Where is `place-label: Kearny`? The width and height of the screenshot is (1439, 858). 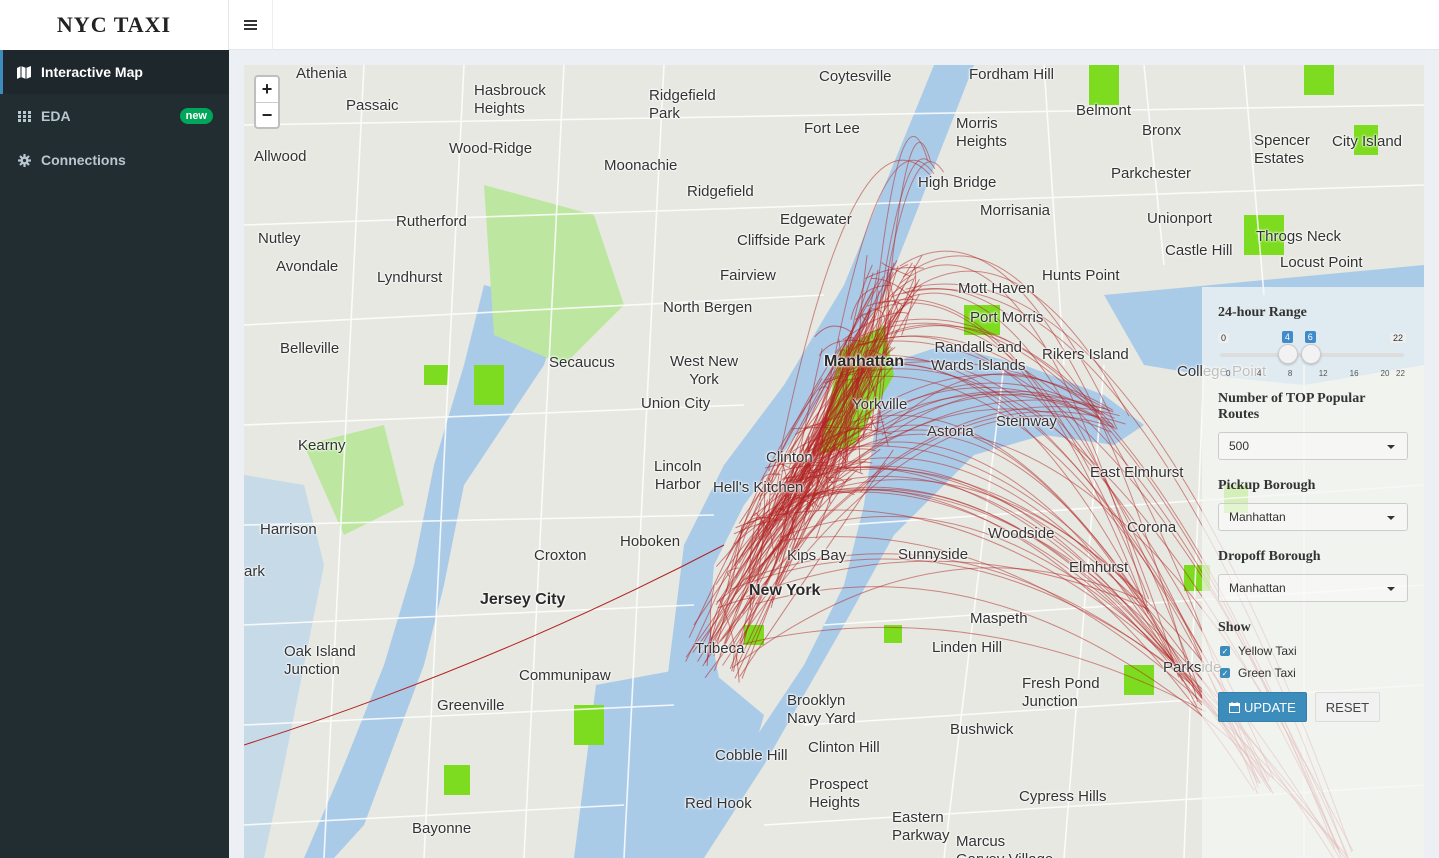 place-label: Kearny is located at coordinates (322, 445).